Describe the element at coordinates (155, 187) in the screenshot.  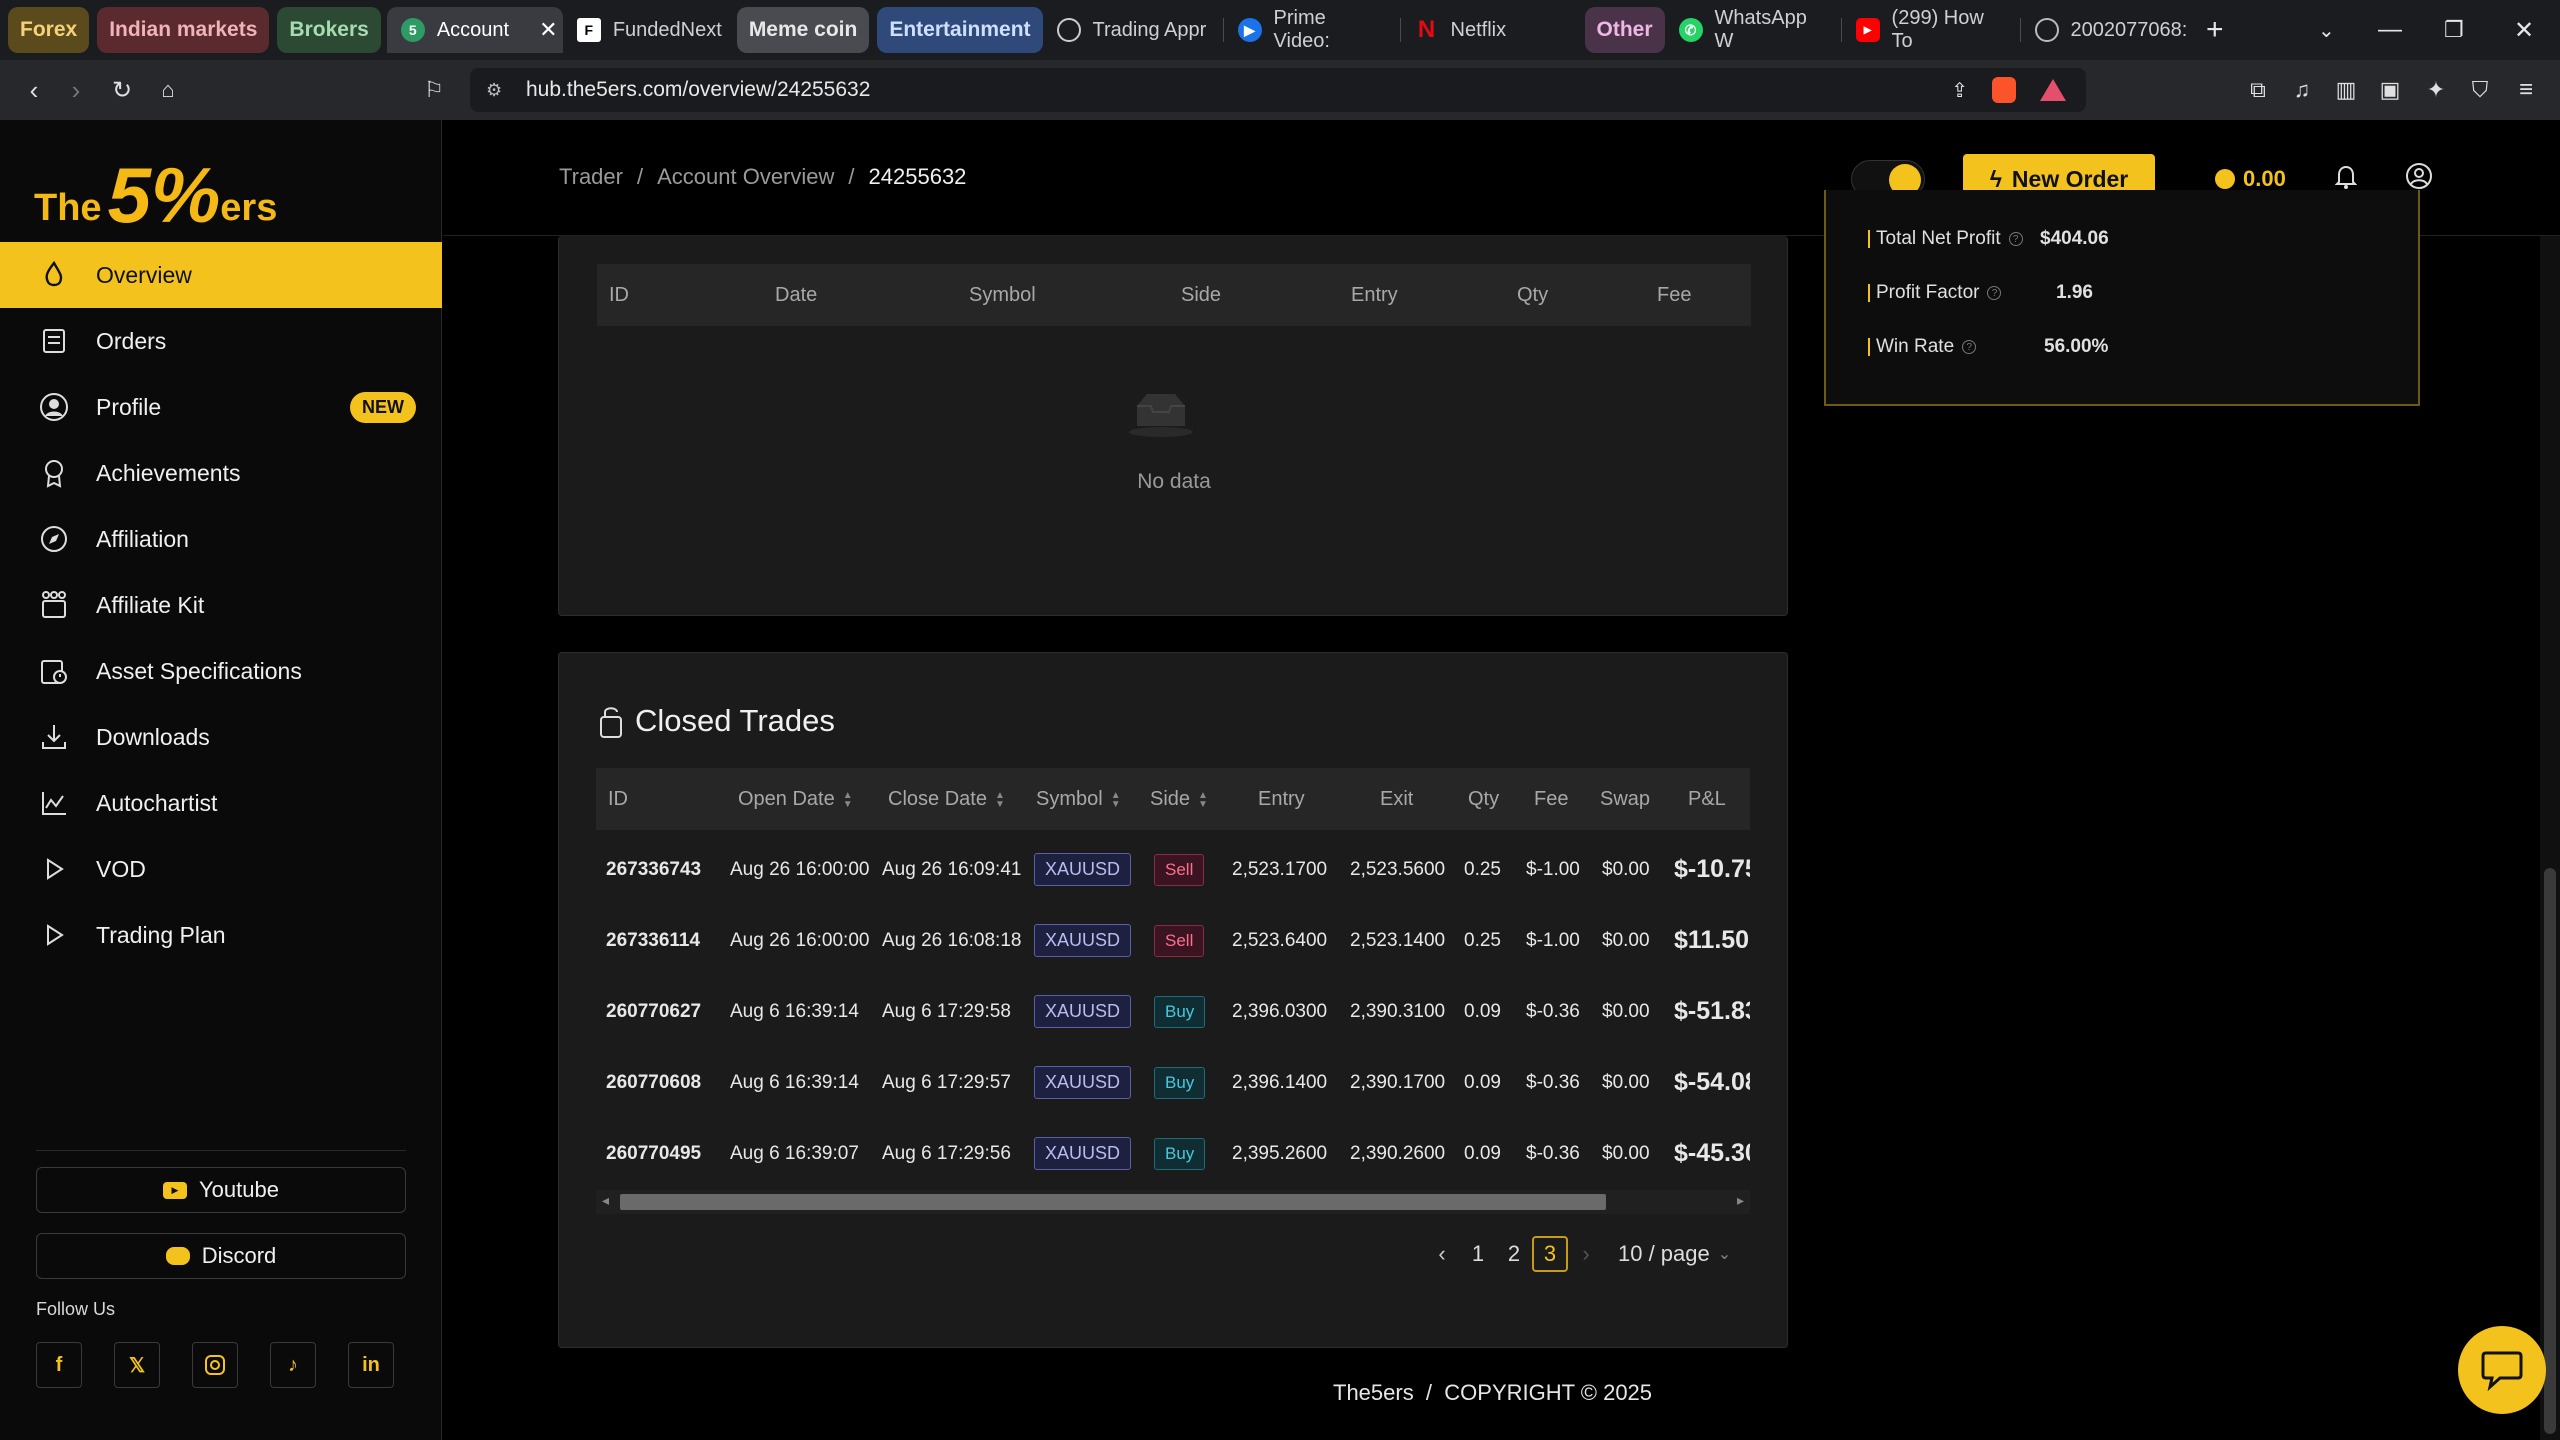
I see `the5ers-logo: The 5% ers` at that location.